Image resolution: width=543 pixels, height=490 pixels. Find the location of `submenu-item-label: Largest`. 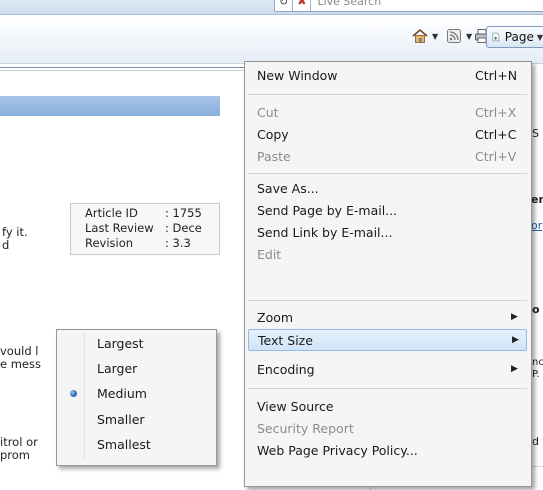

submenu-item-label: Largest is located at coordinates (120, 343).